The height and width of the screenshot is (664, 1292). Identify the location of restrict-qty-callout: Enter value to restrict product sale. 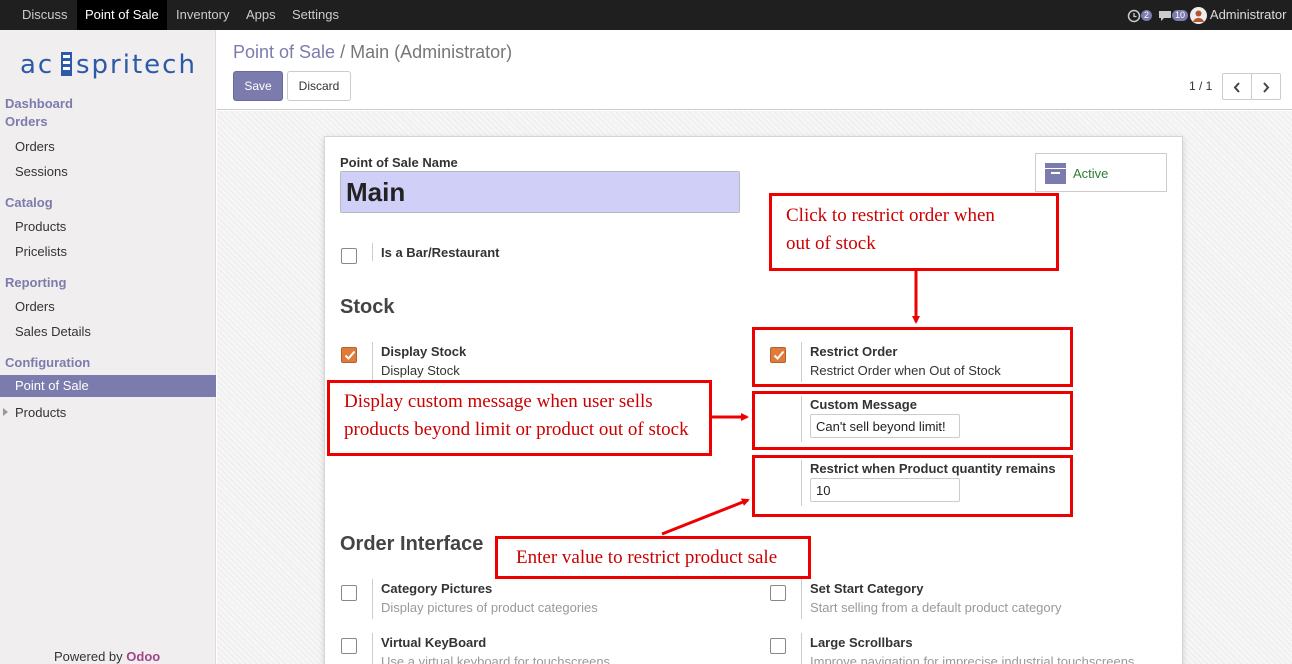
(653, 557).